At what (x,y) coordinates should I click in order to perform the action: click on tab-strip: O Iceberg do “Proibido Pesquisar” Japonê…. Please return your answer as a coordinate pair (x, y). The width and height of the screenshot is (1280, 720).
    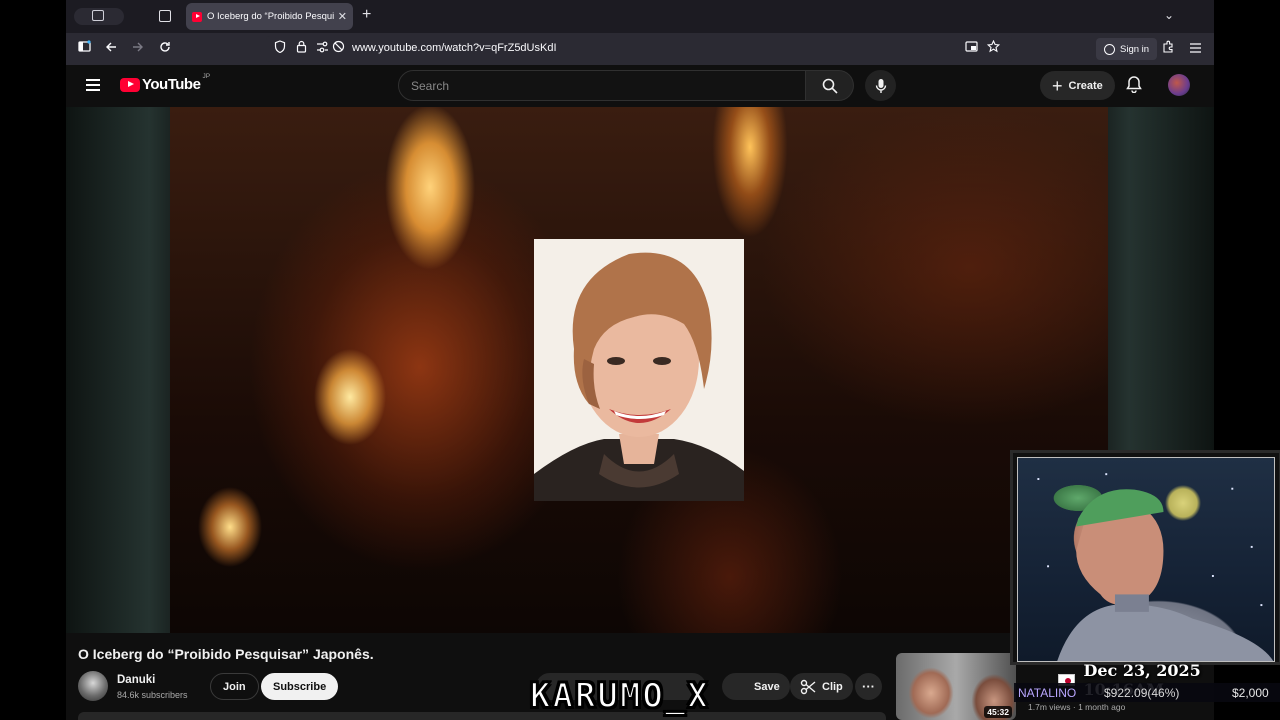
    Looking at the image, I should click on (640, 16).